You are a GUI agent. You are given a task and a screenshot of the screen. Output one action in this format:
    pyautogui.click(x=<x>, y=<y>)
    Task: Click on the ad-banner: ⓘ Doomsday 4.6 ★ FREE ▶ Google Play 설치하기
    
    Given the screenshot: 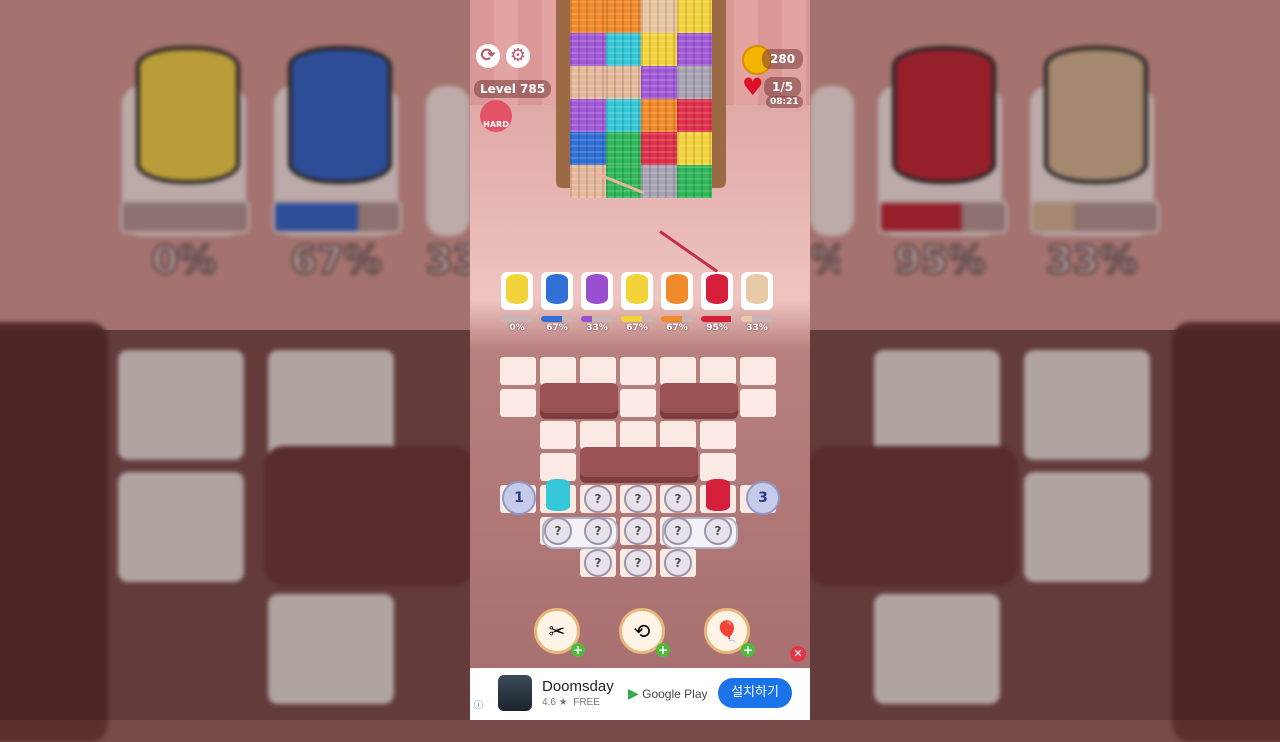 What is the action you would take?
    pyautogui.click(x=640, y=694)
    